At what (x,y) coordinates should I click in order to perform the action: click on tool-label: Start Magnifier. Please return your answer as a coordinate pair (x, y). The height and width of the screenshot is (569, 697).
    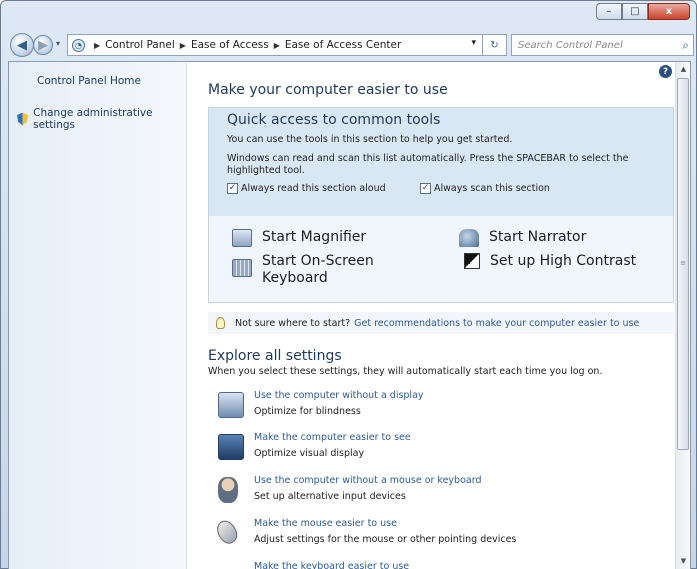
    Looking at the image, I should click on (314, 237).